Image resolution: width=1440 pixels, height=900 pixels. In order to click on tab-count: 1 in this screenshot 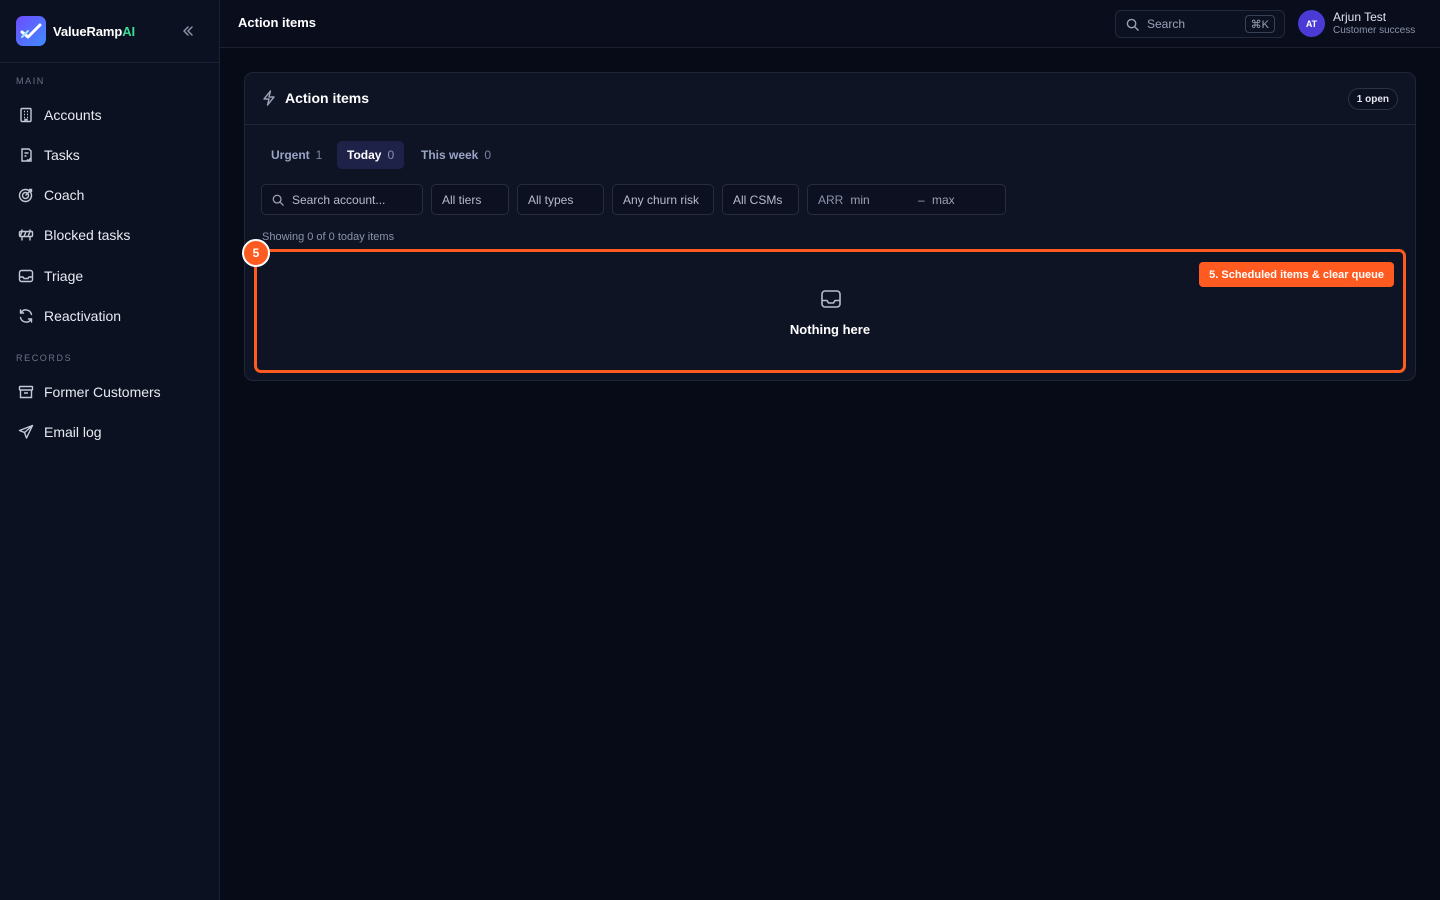, I will do `click(319, 155)`.